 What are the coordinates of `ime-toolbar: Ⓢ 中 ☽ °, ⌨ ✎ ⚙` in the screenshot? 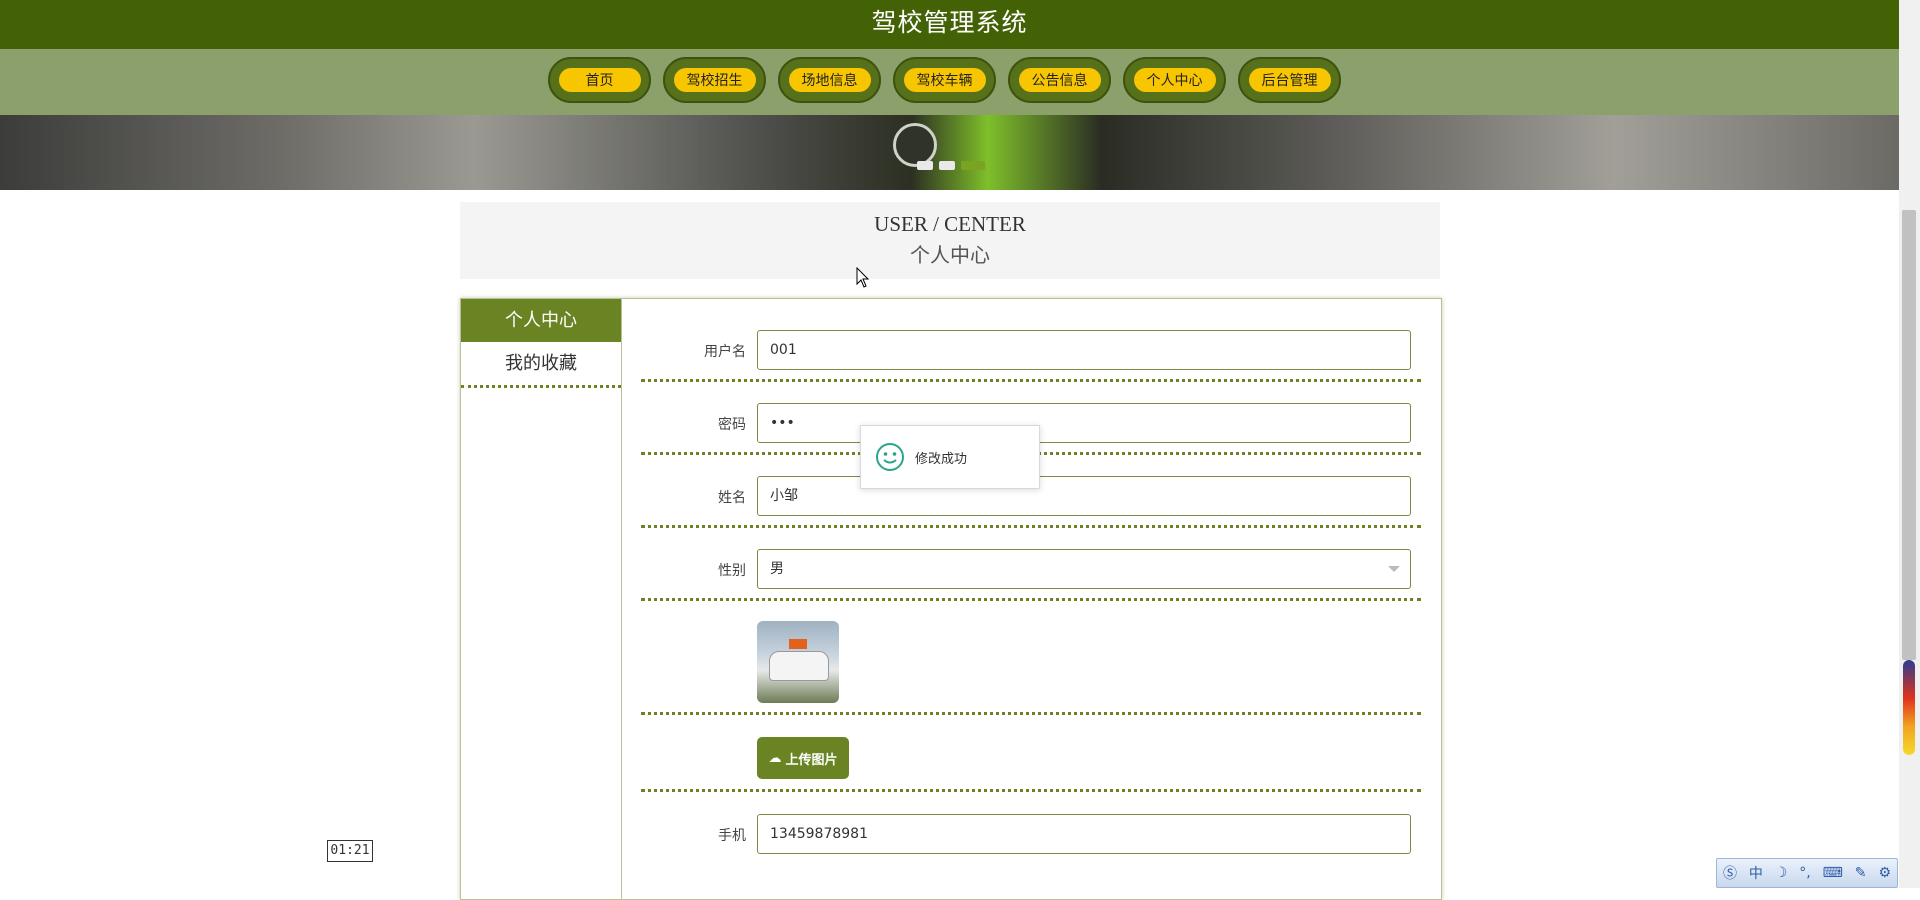 It's located at (1807, 873).